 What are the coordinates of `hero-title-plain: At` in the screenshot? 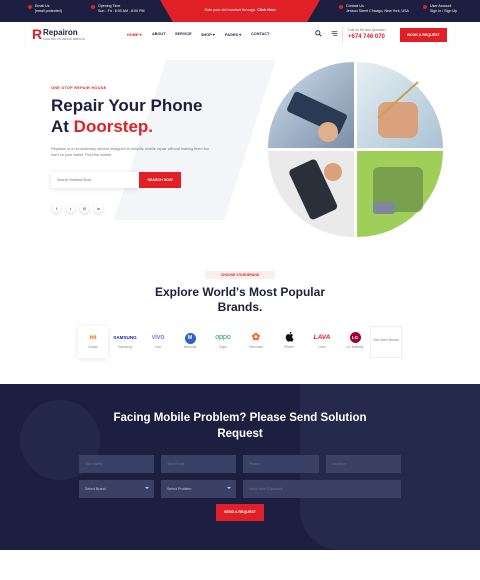 It's located at (62, 126).